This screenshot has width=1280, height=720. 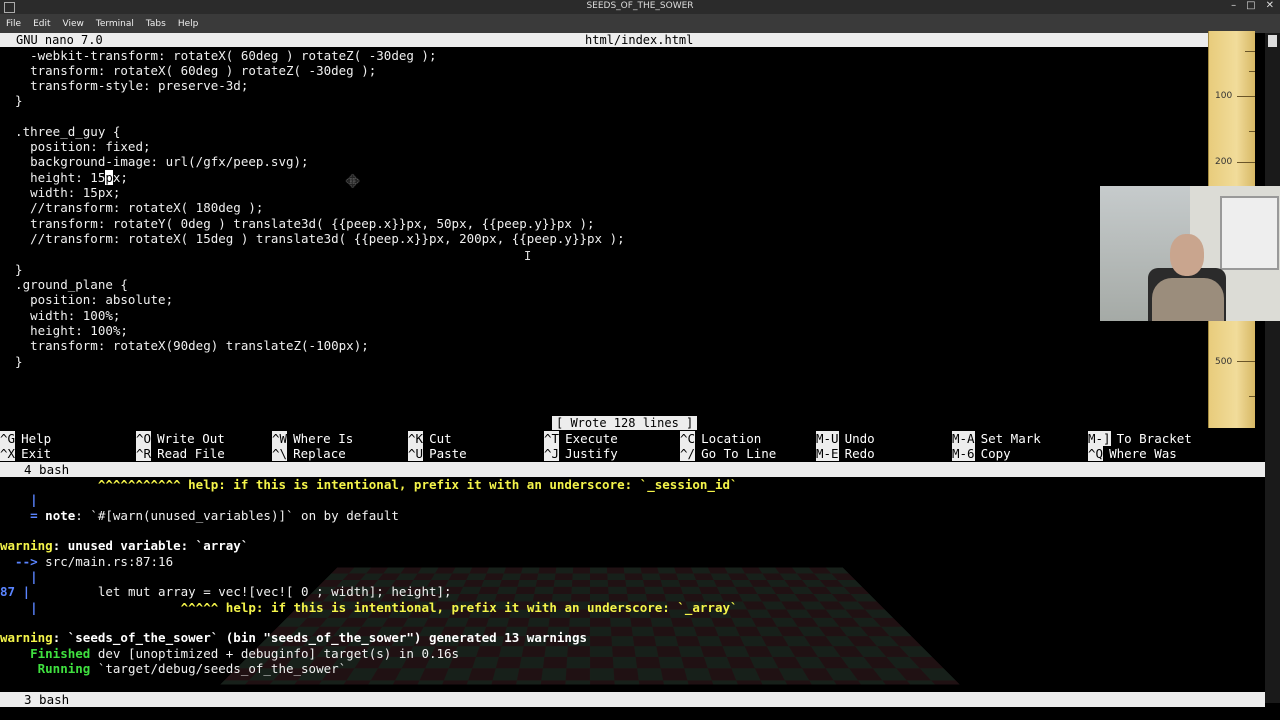 What do you see at coordinates (46, 469) in the screenshot?
I see `pane-label-text: 4 bash` at bounding box center [46, 469].